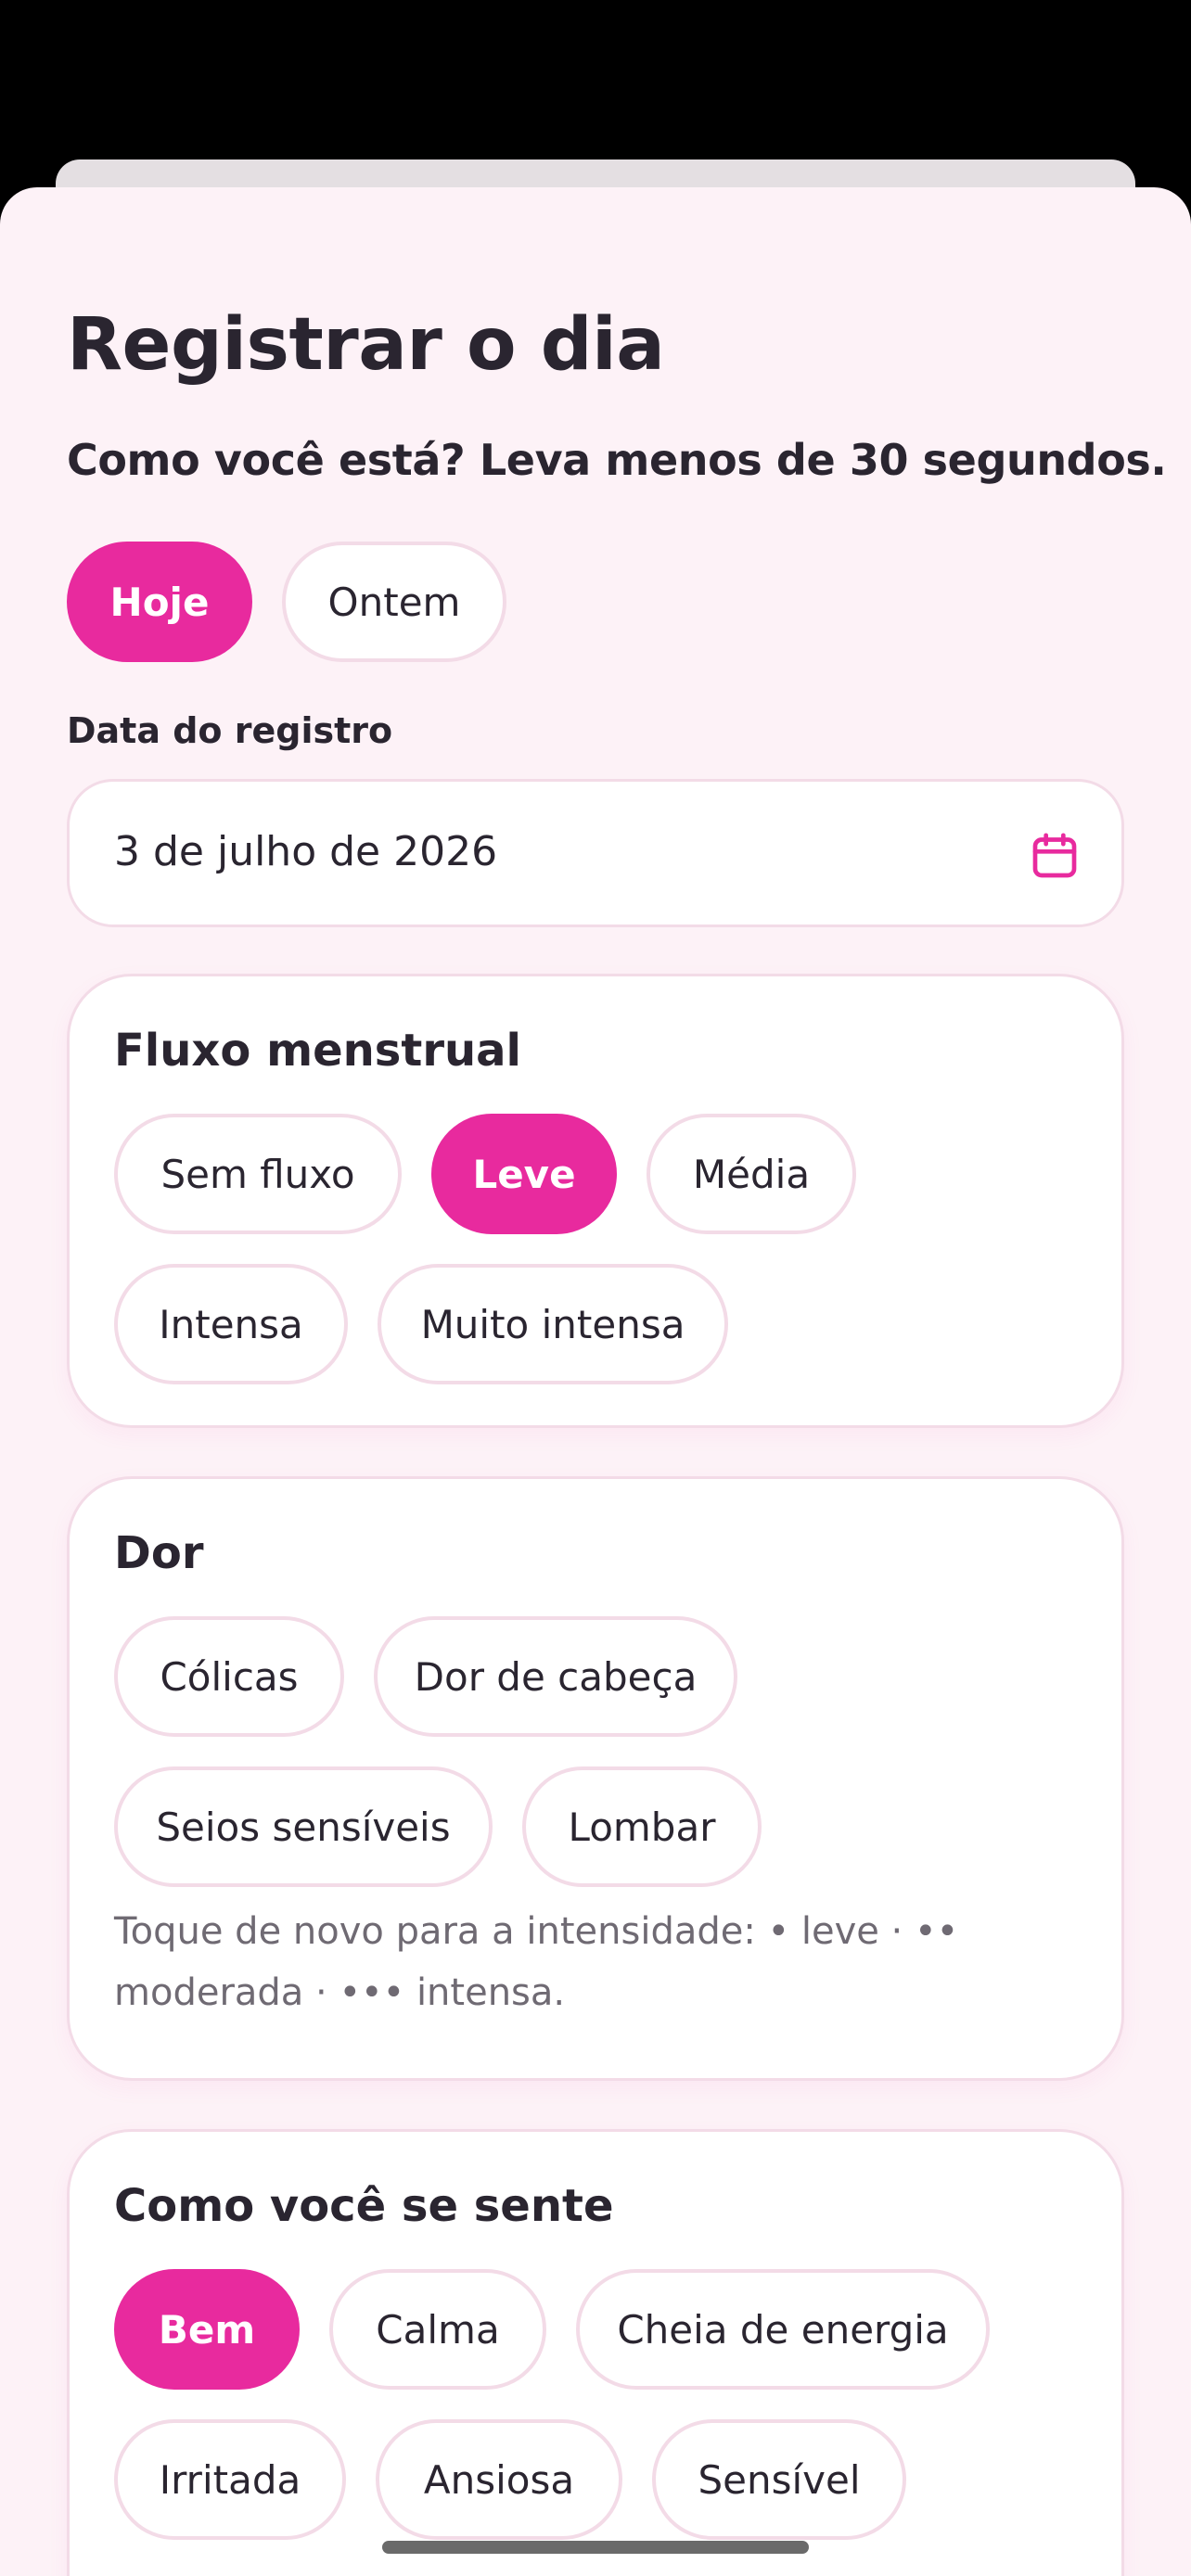  What do you see at coordinates (499, 2479) in the screenshot?
I see `mood-option-anxious: Ansiosa` at bounding box center [499, 2479].